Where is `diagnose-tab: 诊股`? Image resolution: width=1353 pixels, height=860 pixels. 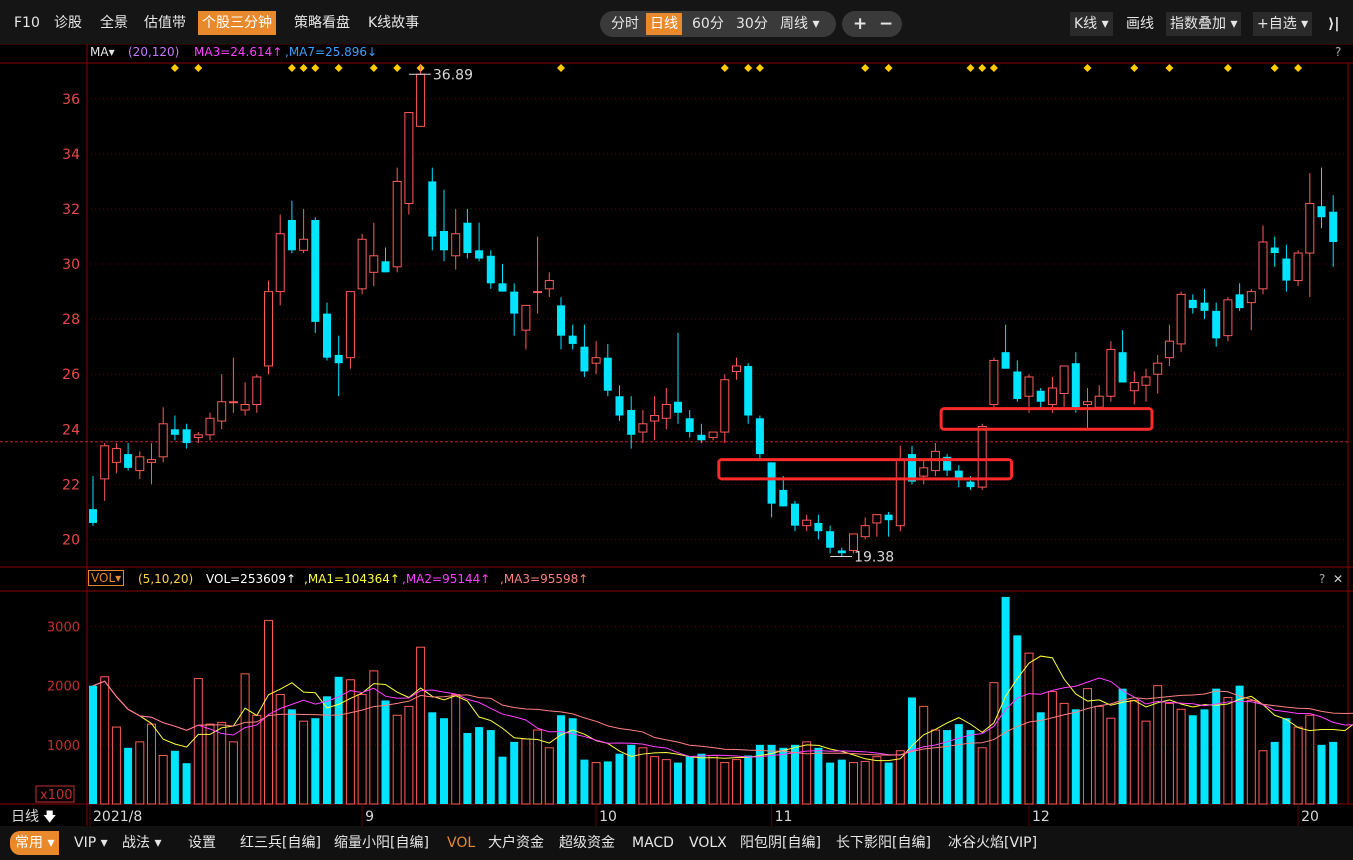
diagnose-tab: 诊股 is located at coordinates (68, 23).